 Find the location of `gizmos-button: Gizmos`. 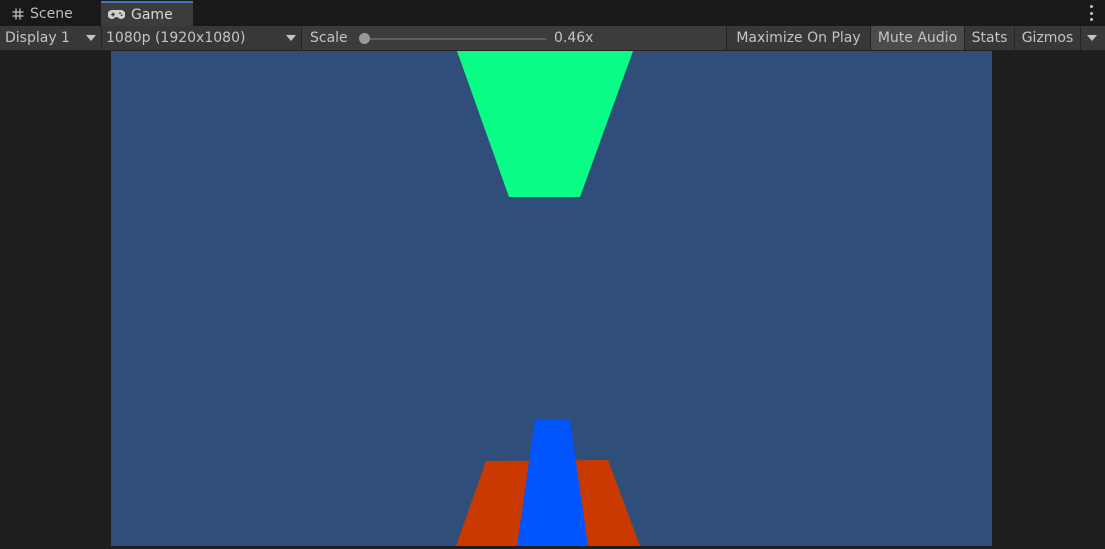

gizmos-button: Gizmos is located at coordinates (1047, 38).